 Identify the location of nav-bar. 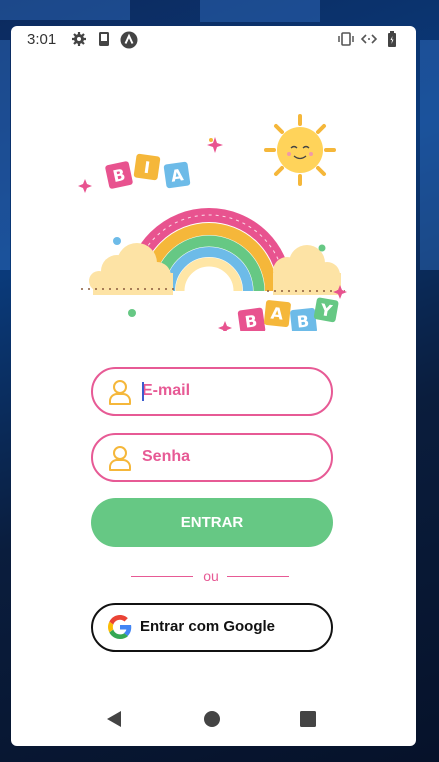
(213, 718).